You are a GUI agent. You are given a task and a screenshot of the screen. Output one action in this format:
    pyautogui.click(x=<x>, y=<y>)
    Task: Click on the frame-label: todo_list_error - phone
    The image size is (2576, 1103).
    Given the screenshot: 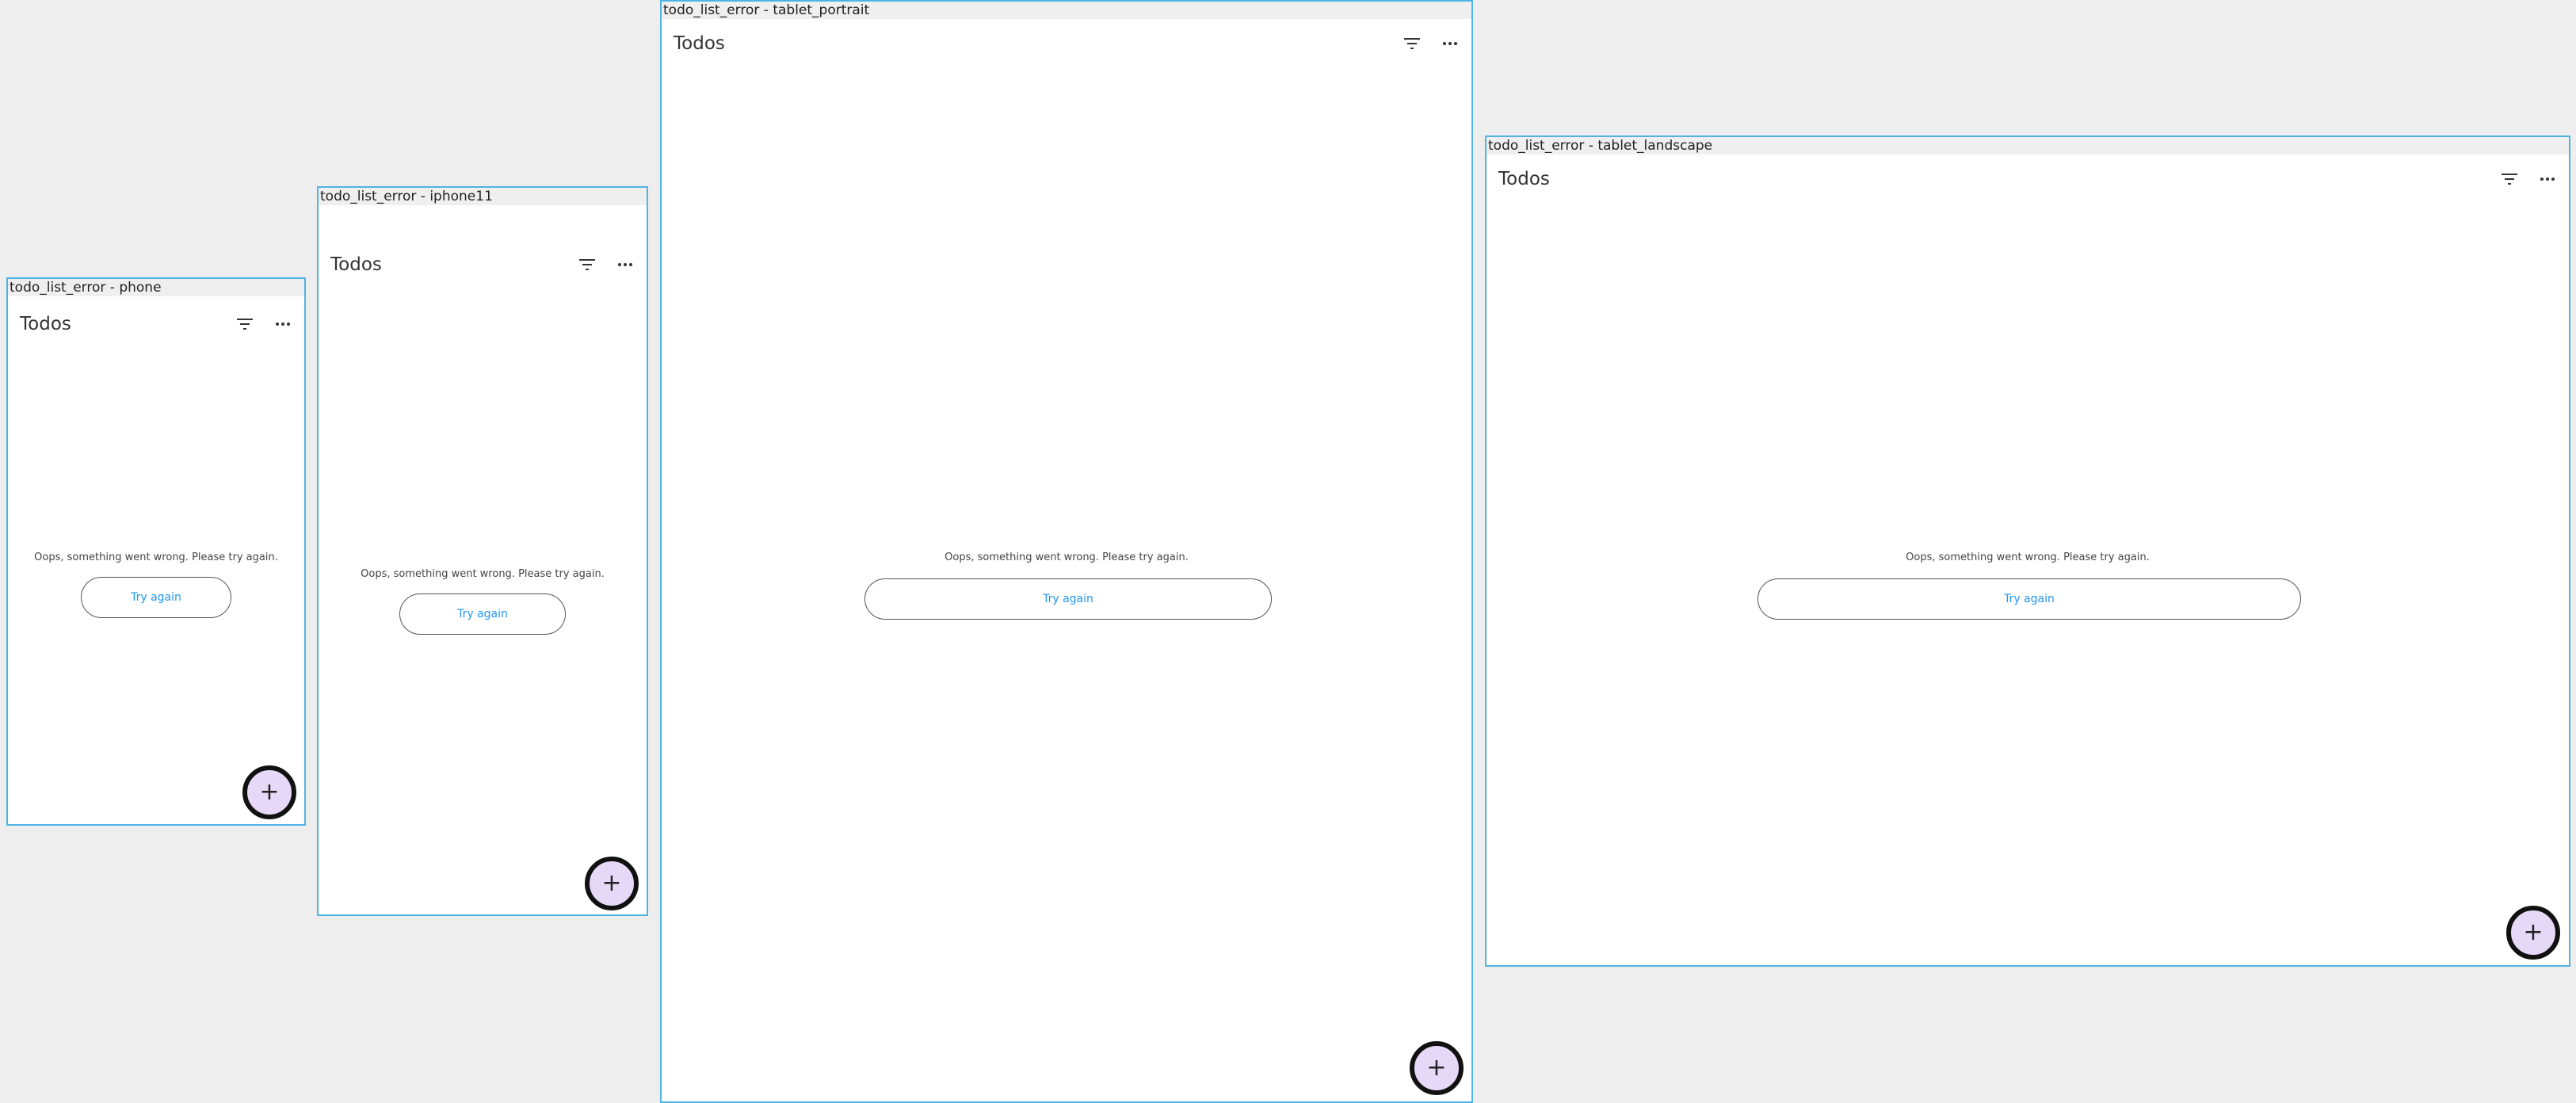 What is the action you would take?
    pyautogui.click(x=156, y=287)
    